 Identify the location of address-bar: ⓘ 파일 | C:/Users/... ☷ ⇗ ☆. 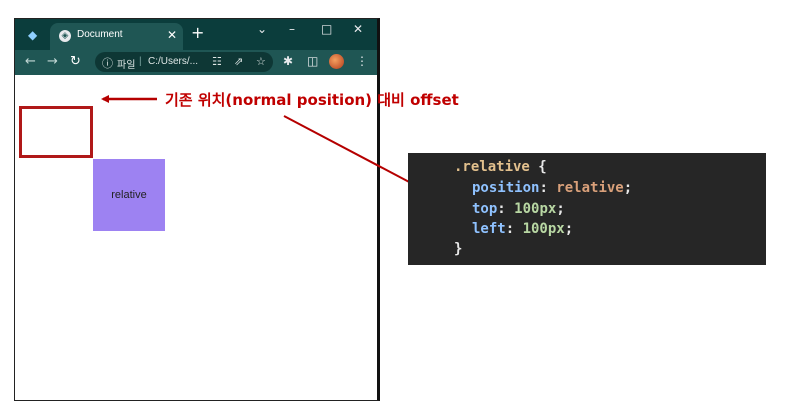
(184, 62).